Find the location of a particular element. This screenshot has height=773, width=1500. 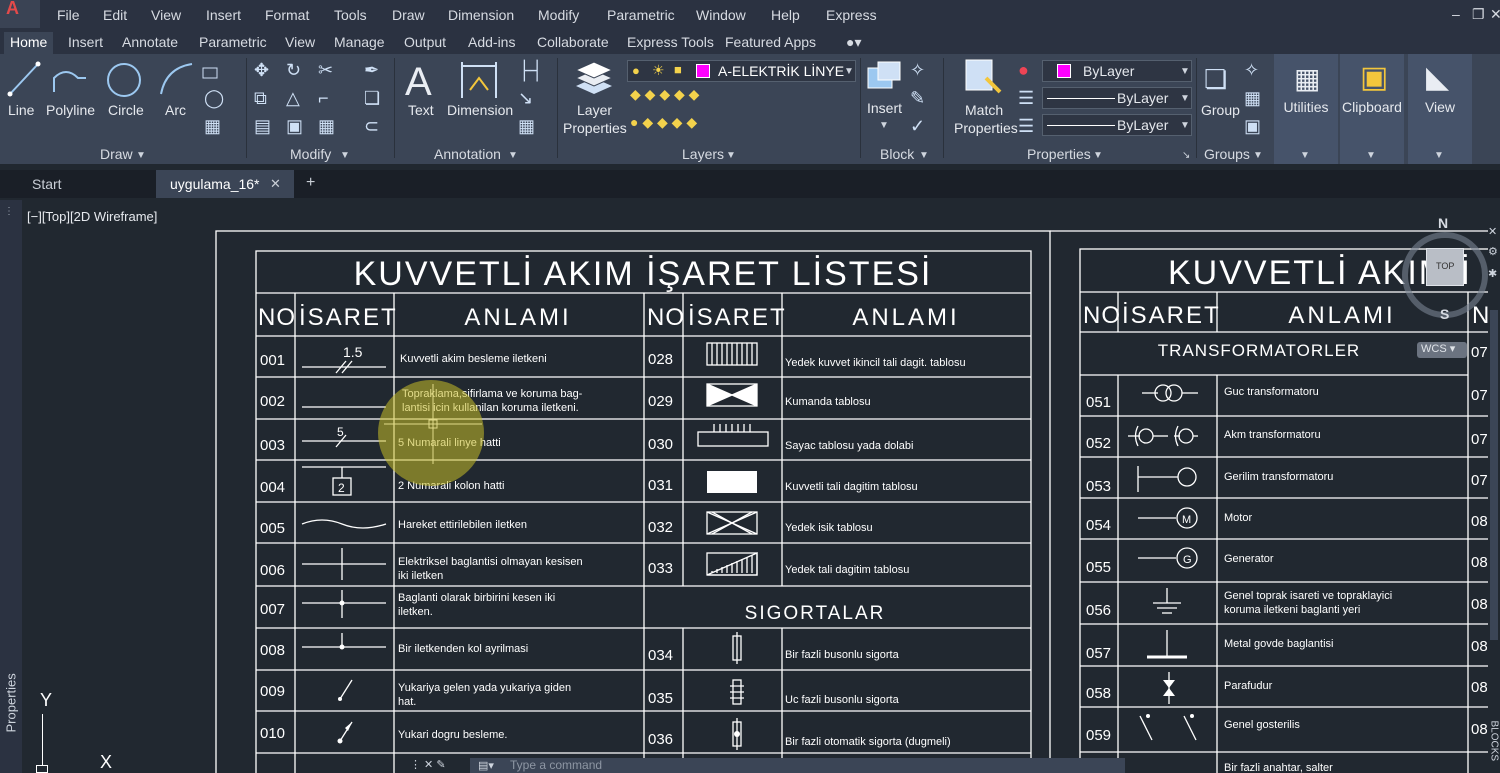

table-title: KUVVETLİ AKIM İŞARET LİSTESİ is located at coordinates (643, 274).